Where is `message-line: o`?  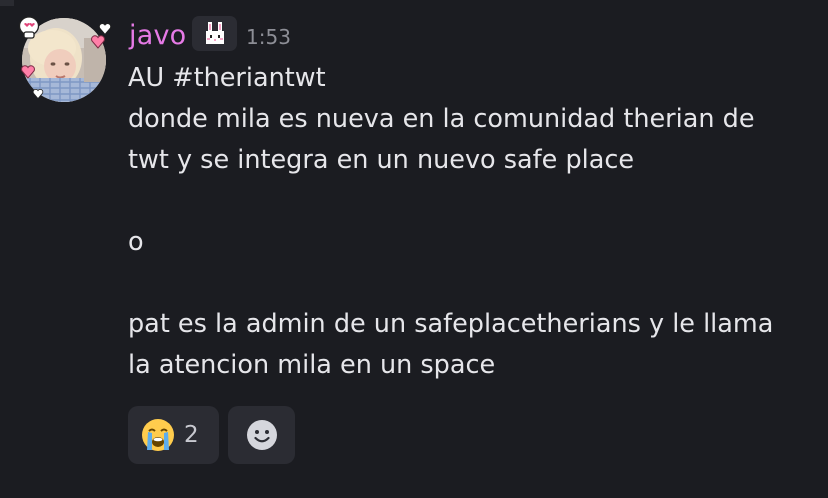
message-line: o is located at coordinates (136, 242).